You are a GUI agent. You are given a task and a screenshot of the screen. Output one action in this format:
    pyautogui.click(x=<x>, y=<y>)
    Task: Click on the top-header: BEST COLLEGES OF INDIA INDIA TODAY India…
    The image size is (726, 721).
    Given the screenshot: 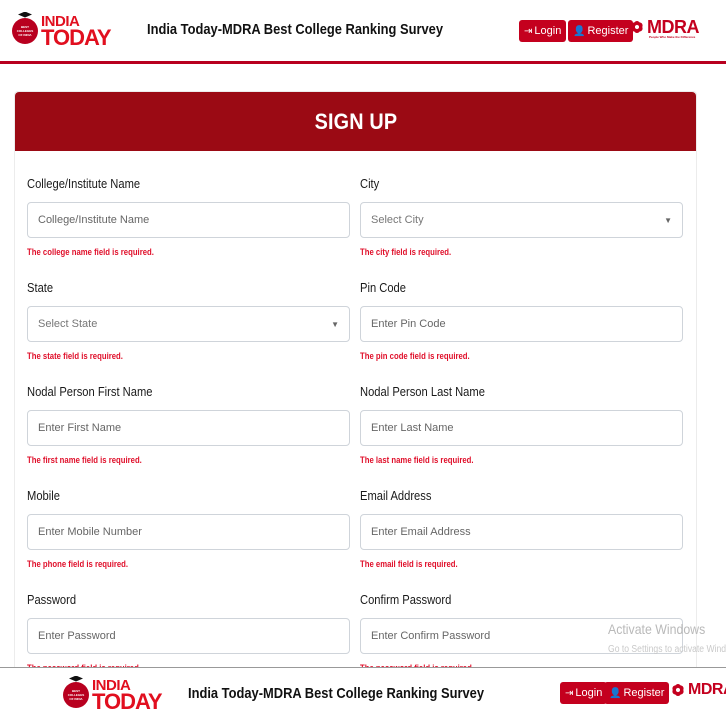 What is the action you would take?
    pyautogui.click(x=363, y=32)
    